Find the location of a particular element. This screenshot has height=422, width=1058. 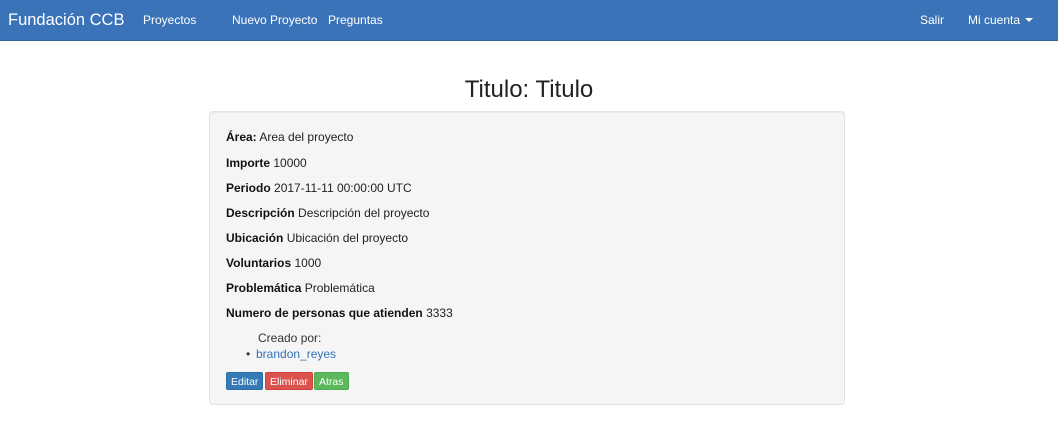

detail-label: Descripción is located at coordinates (260, 213).